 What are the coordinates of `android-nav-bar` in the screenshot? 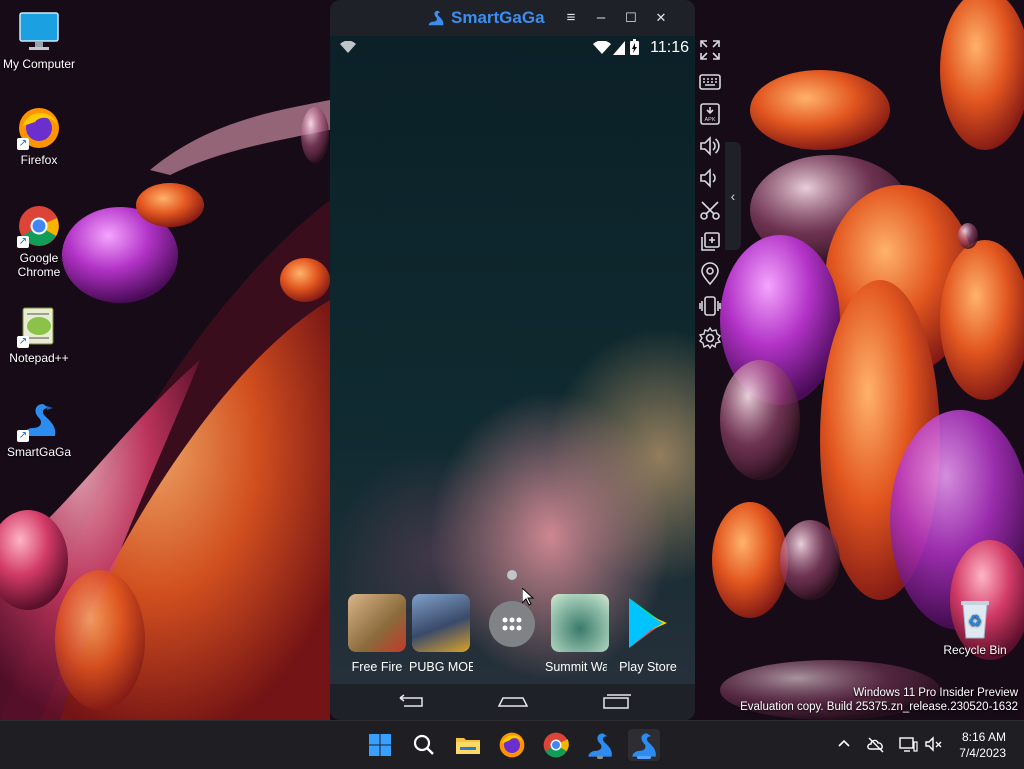 It's located at (512, 702).